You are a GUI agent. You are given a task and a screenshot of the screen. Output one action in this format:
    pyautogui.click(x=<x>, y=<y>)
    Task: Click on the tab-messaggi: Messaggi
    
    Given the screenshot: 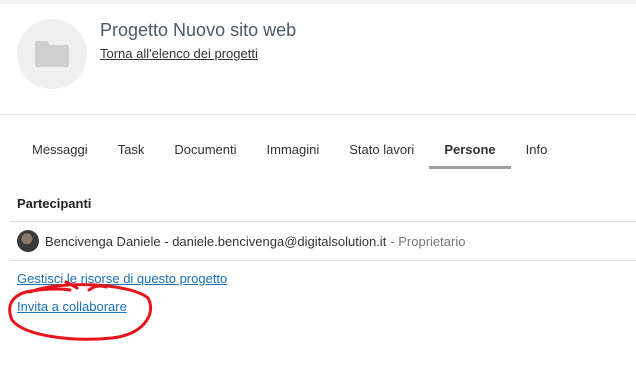 What is the action you would take?
    pyautogui.click(x=60, y=149)
    